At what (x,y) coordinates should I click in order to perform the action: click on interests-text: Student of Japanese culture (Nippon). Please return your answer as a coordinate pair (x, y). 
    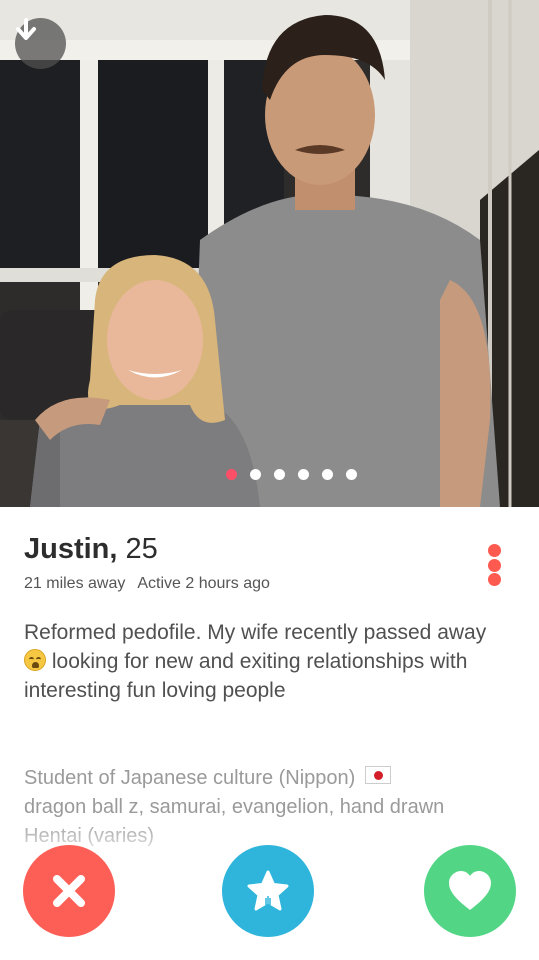
    Looking at the image, I should click on (190, 778).